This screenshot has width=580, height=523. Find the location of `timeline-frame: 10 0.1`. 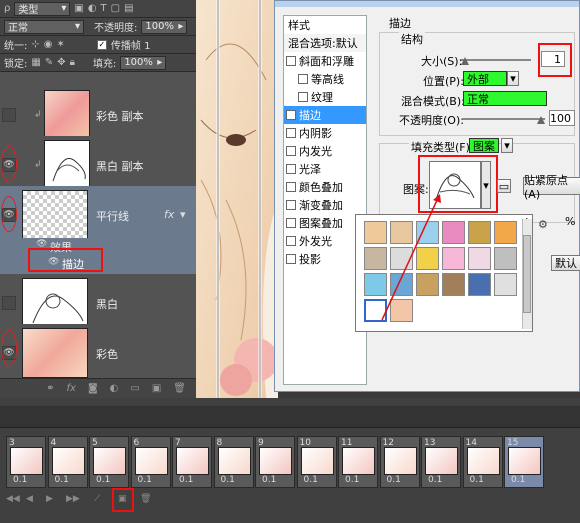

timeline-frame: 10 0.1 is located at coordinates (316, 462).